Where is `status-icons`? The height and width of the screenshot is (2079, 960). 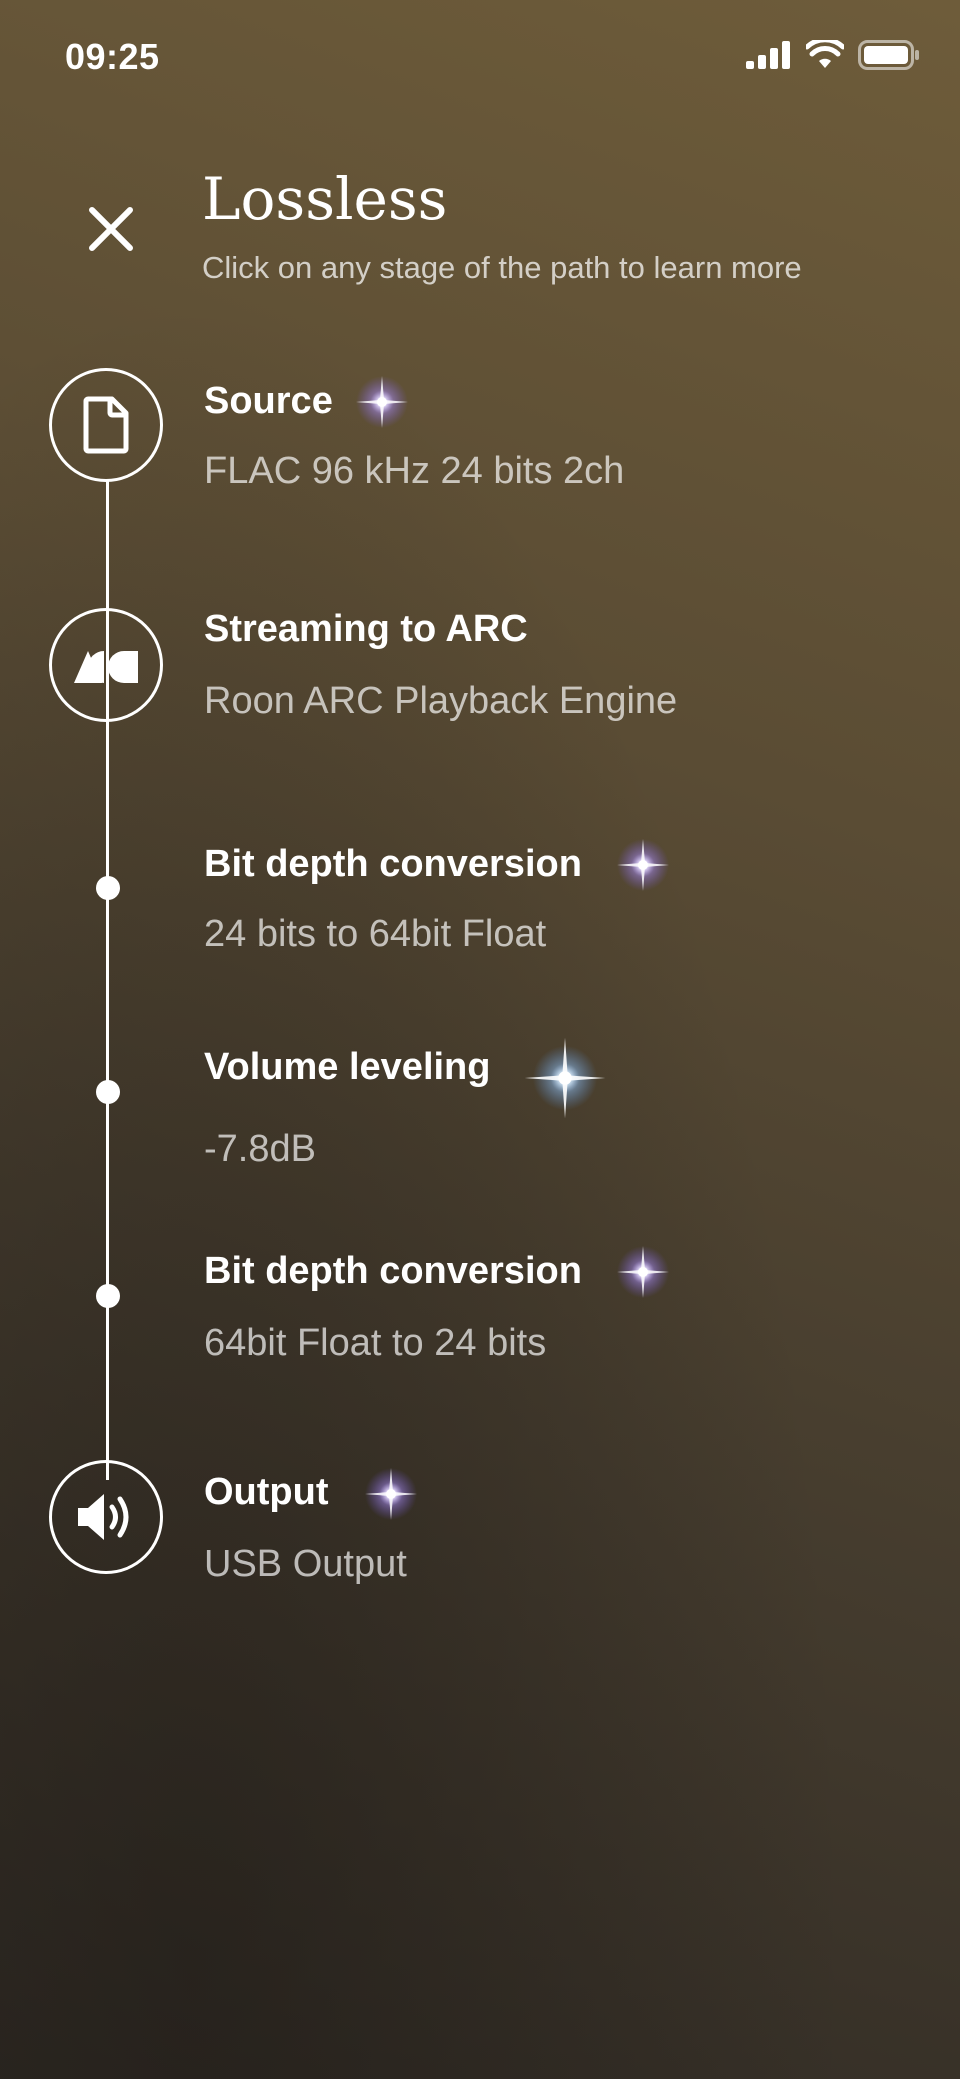 status-icons is located at coordinates (833, 55).